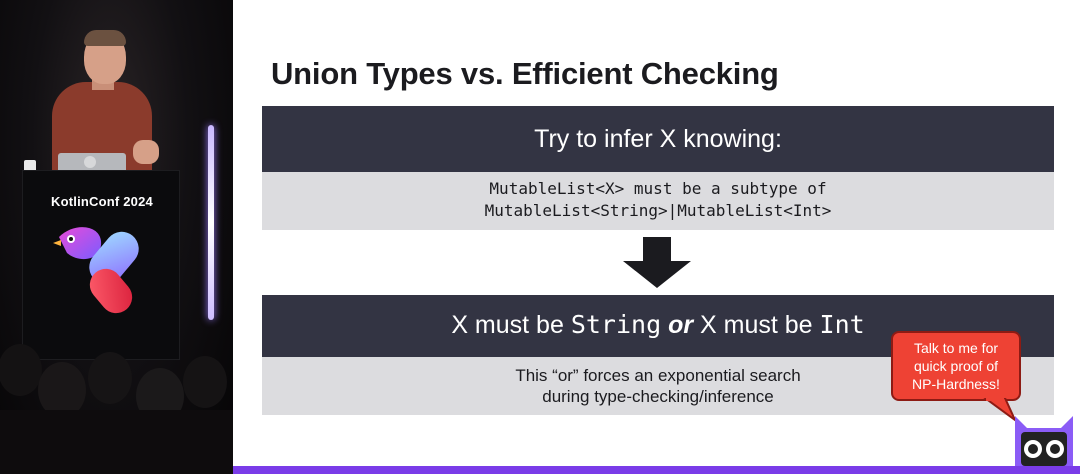  Describe the element at coordinates (756, 325) in the screenshot. I see `result-heading-part-2: X must be` at that location.